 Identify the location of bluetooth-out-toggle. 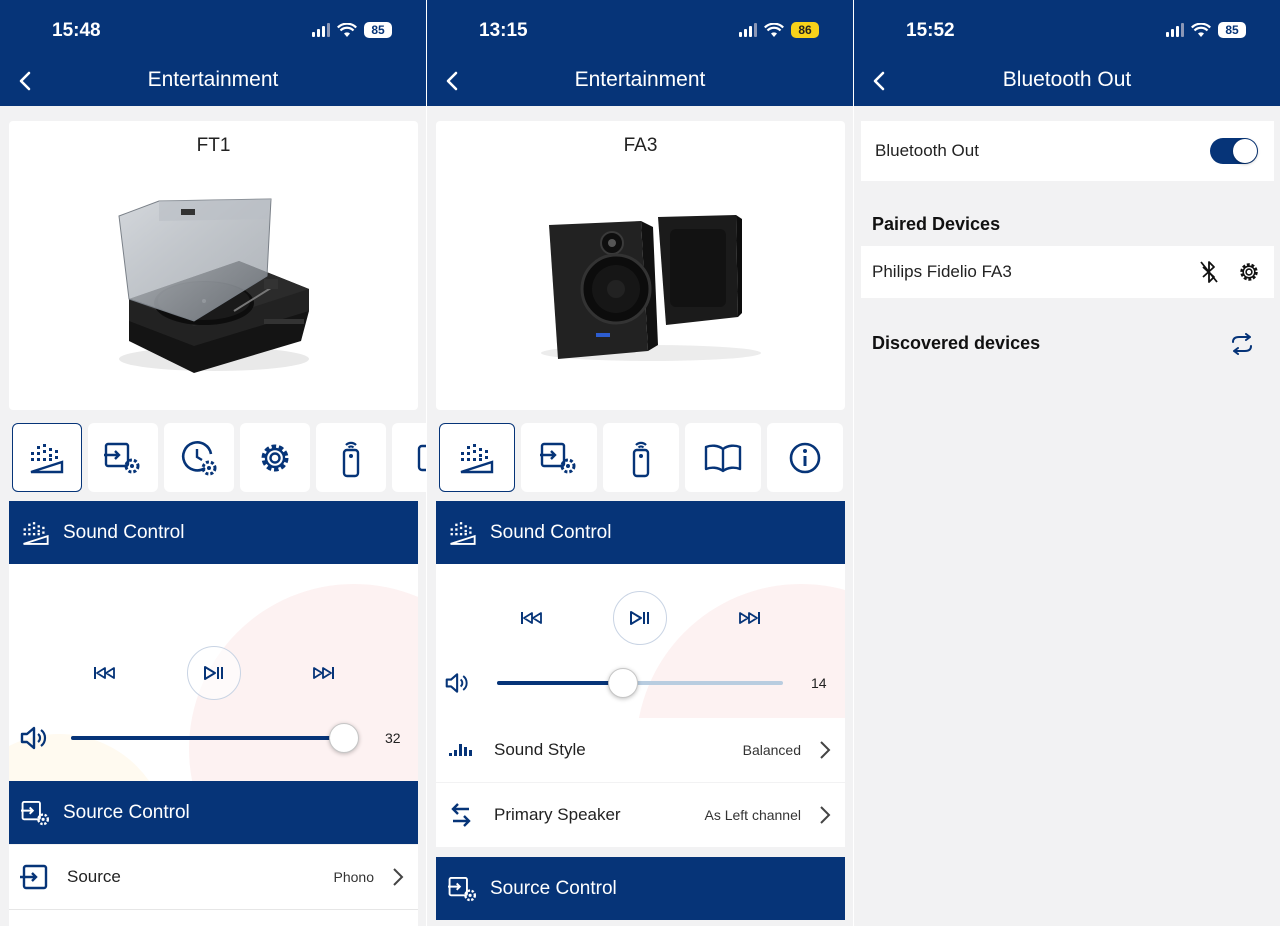
(1234, 151).